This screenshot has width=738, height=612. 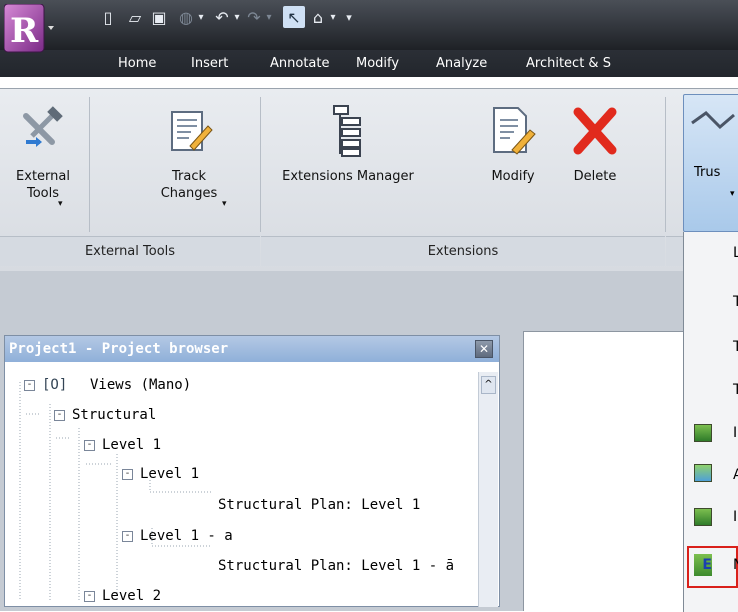 What do you see at coordinates (294, 17) in the screenshot?
I see `select-pointer-icon: ↖` at bounding box center [294, 17].